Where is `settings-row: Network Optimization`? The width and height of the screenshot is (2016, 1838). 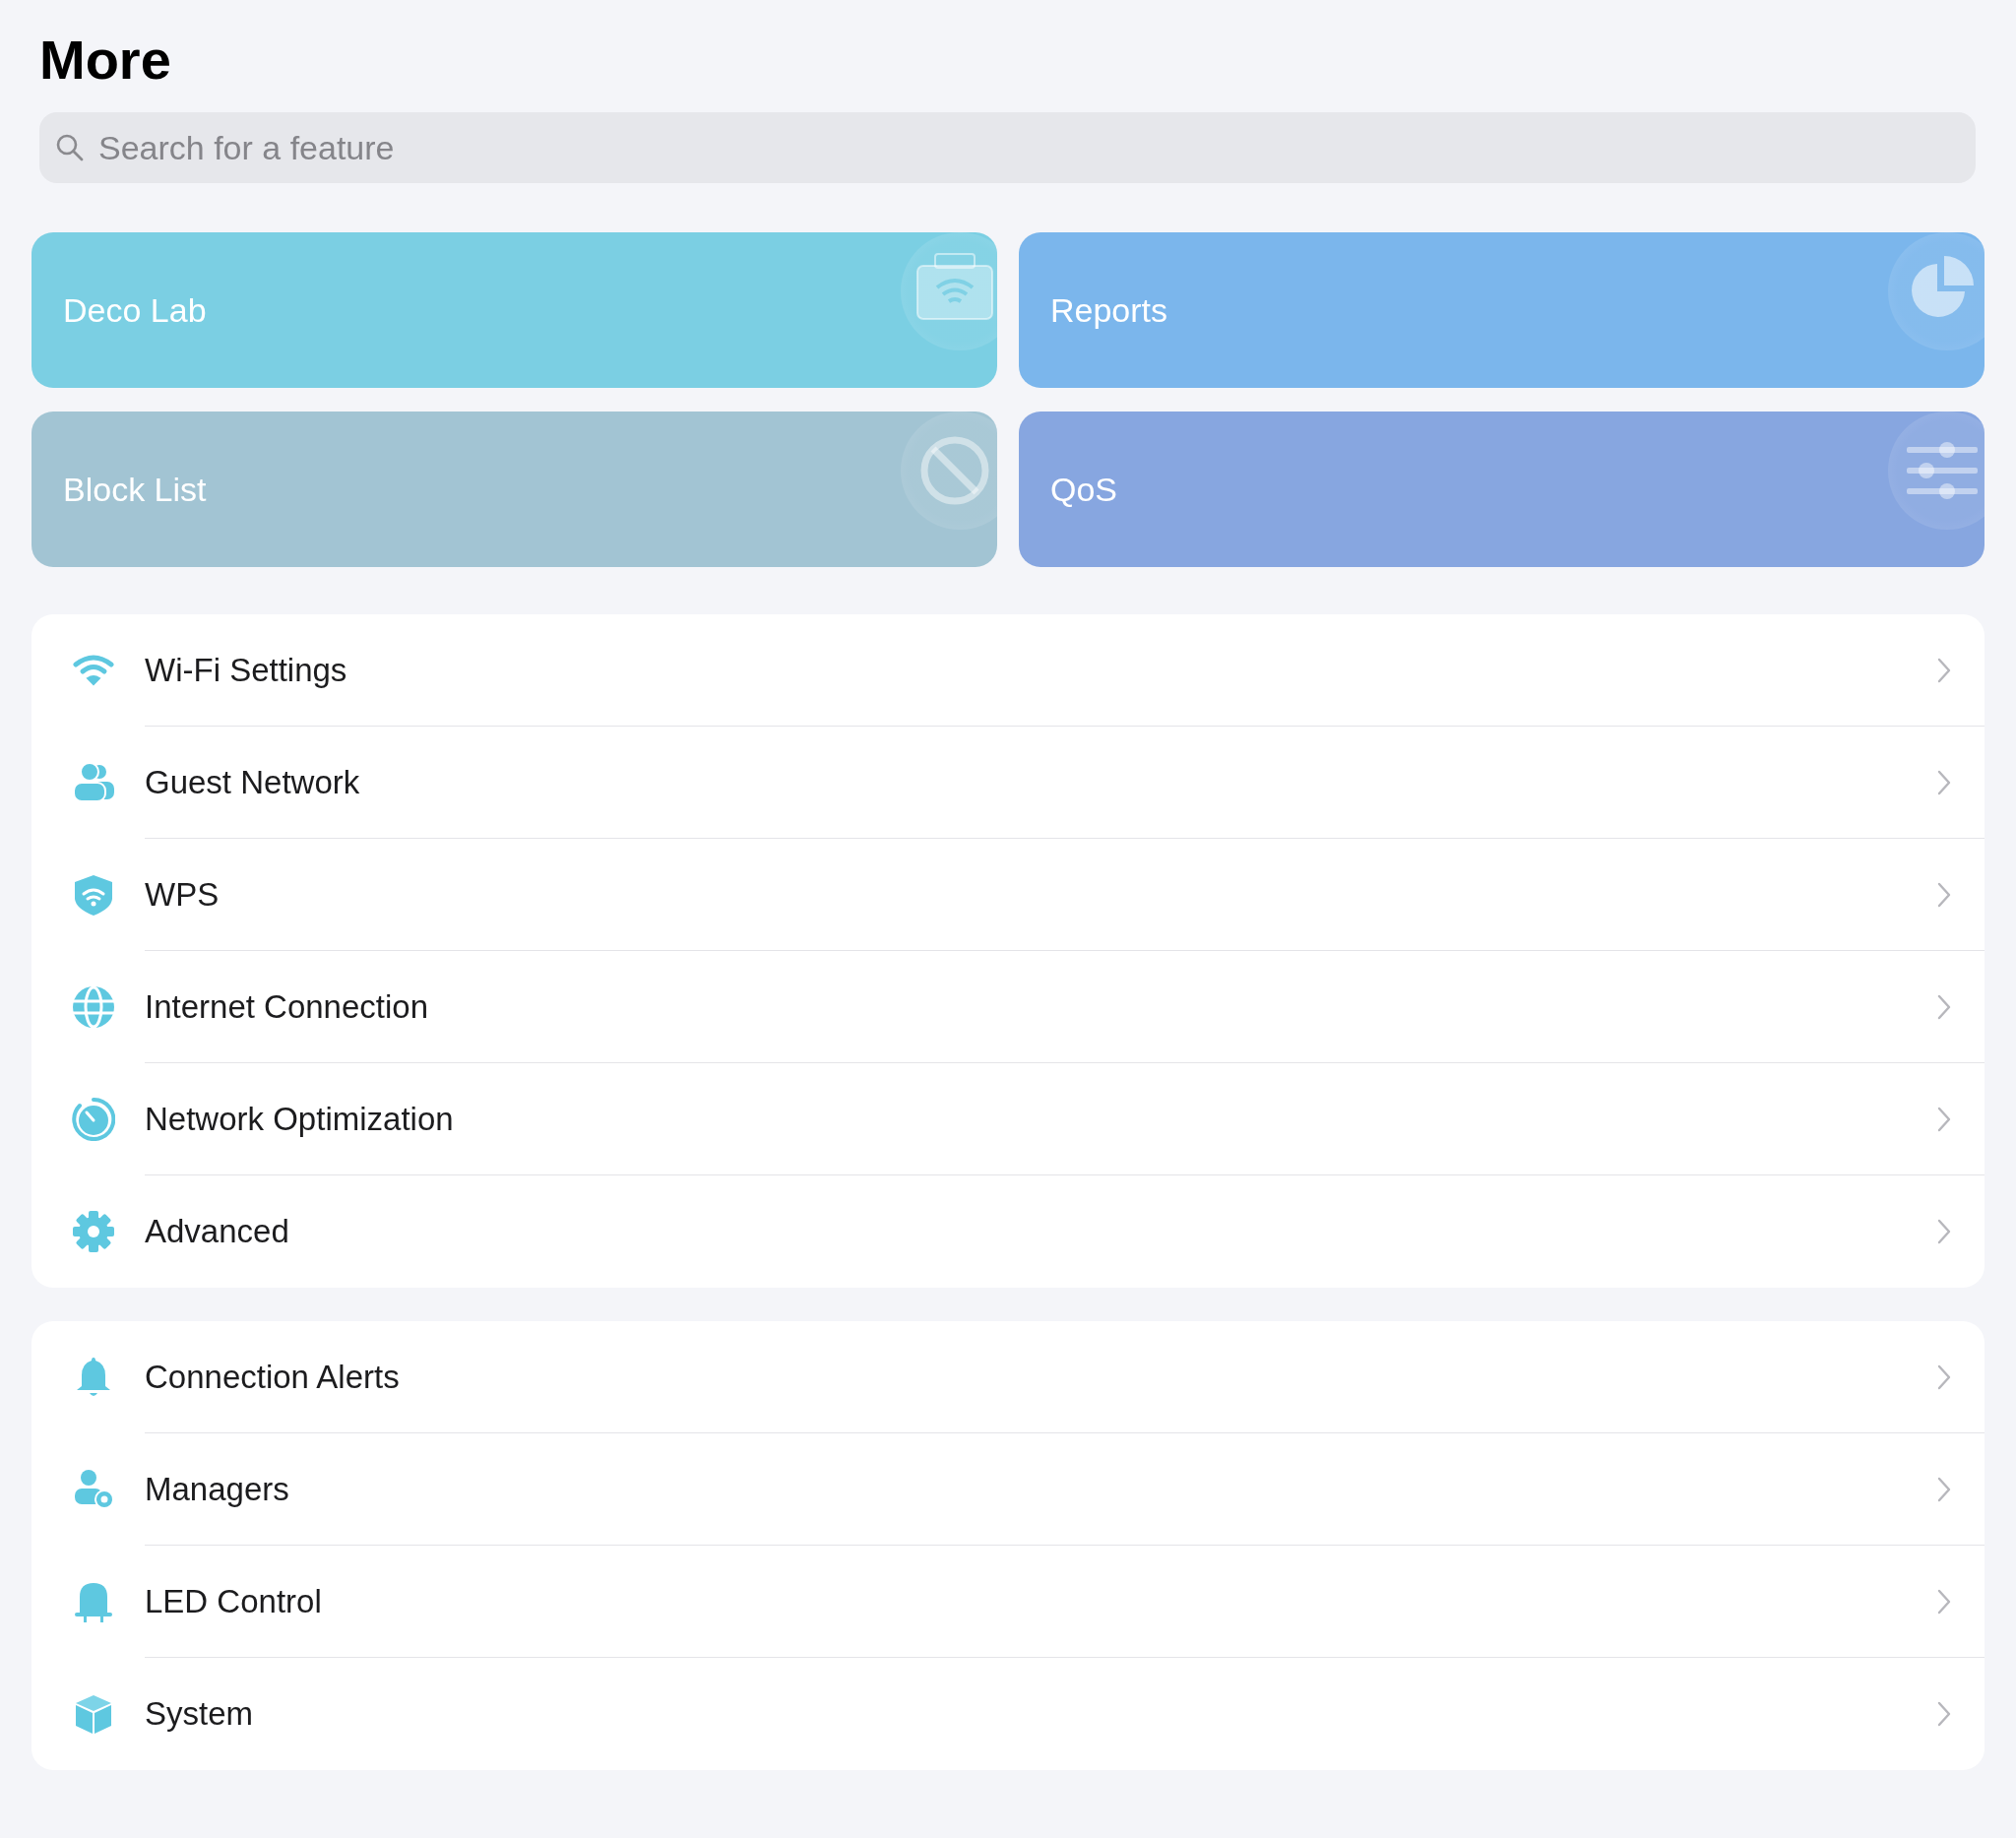 settings-row: Network Optimization is located at coordinates (1008, 1119).